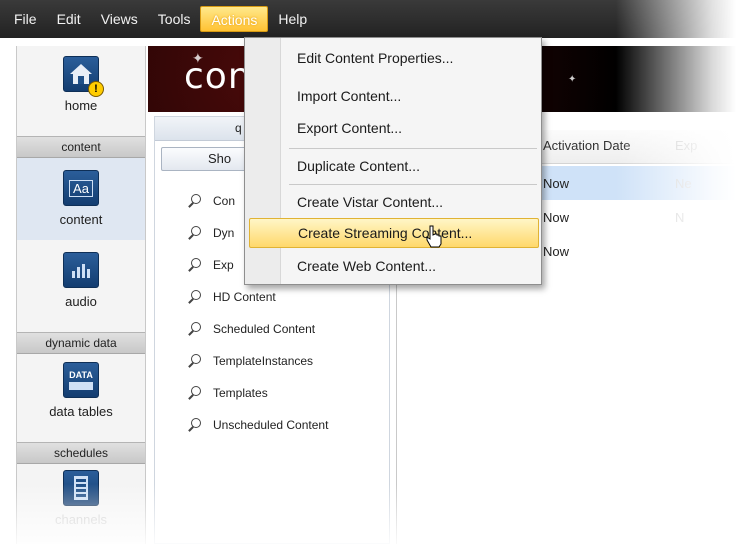 The height and width of the screenshot is (544, 736). What do you see at coordinates (224, 201) in the screenshot?
I see `query-item-label: Con` at bounding box center [224, 201].